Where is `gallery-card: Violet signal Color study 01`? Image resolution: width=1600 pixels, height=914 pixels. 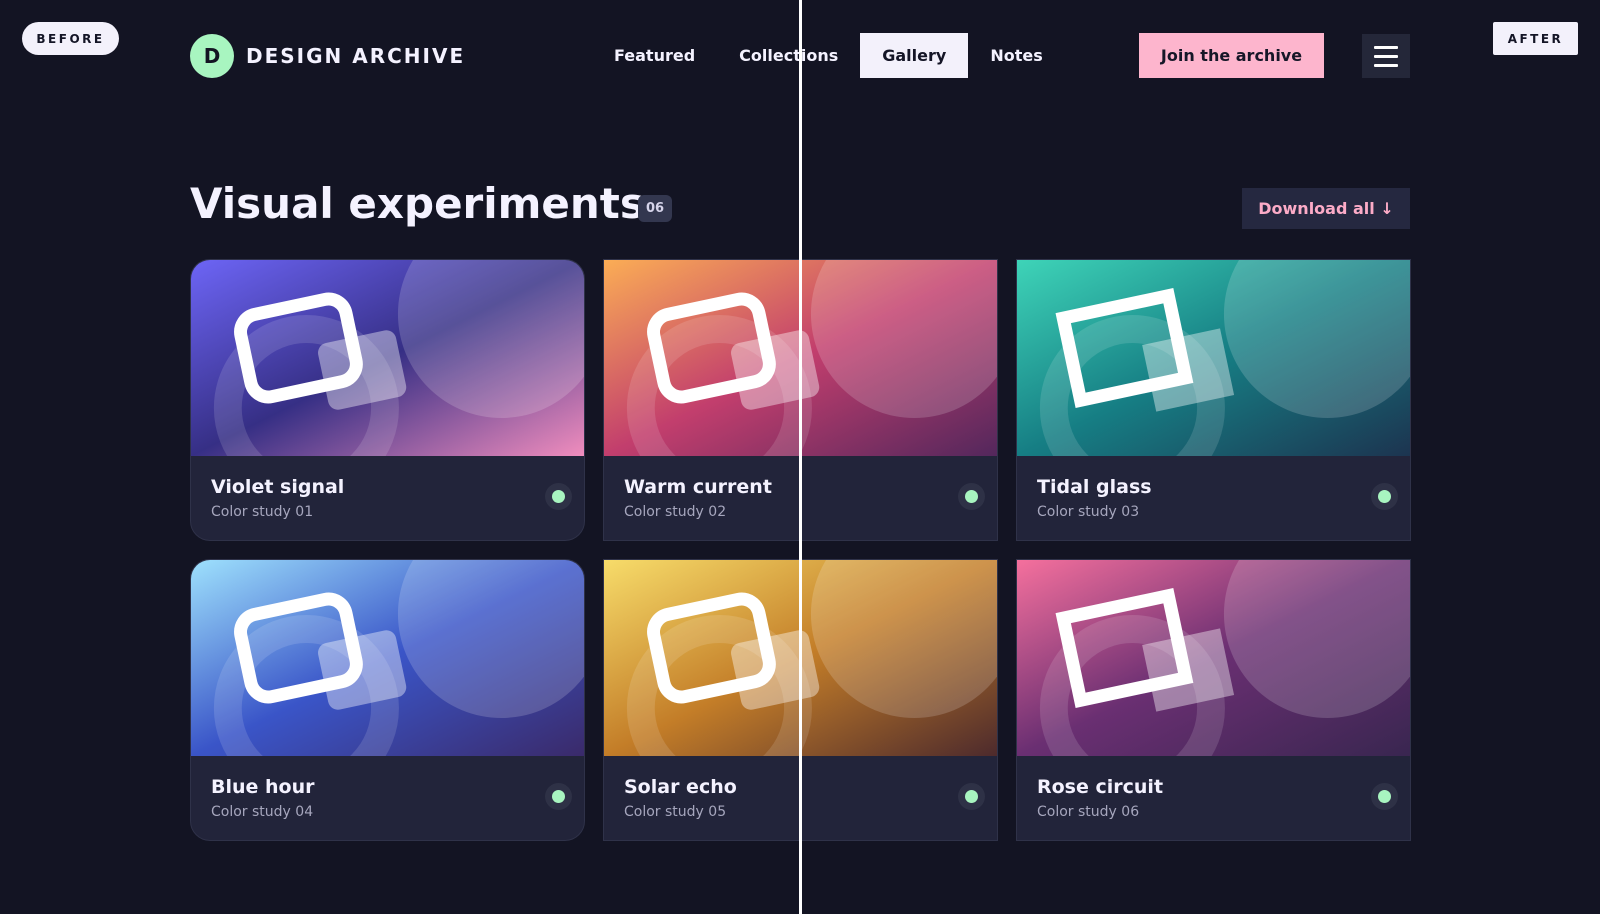 gallery-card: Violet signal Color study 01 is located at coordinates (387, 400).